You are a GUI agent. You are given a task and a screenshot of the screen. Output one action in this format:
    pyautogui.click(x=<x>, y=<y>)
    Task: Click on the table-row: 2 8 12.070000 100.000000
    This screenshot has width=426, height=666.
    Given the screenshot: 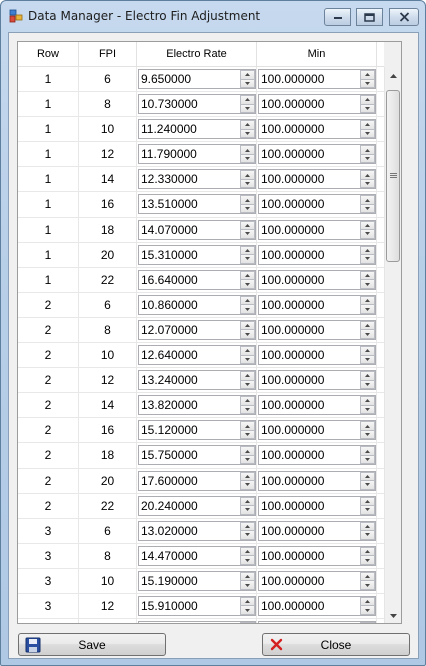 What is the action you would take?
    pyautogui.click(x=203, y=330)
    